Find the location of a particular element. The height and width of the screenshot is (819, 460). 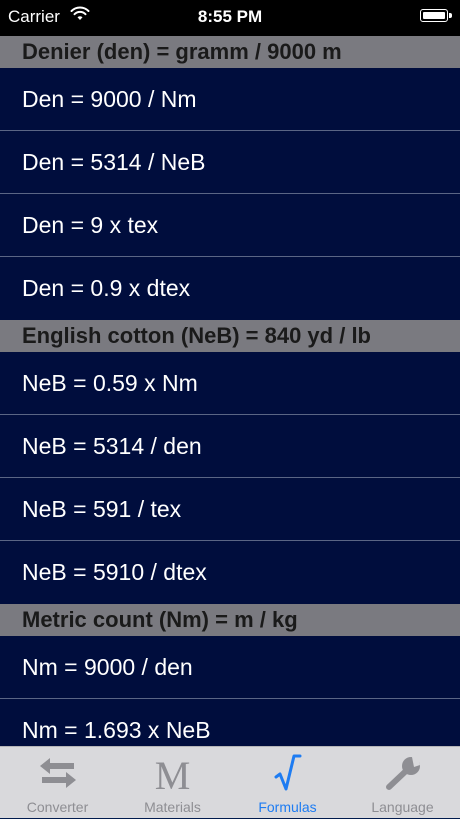

battery-icon is located at coordinates (436, 15).